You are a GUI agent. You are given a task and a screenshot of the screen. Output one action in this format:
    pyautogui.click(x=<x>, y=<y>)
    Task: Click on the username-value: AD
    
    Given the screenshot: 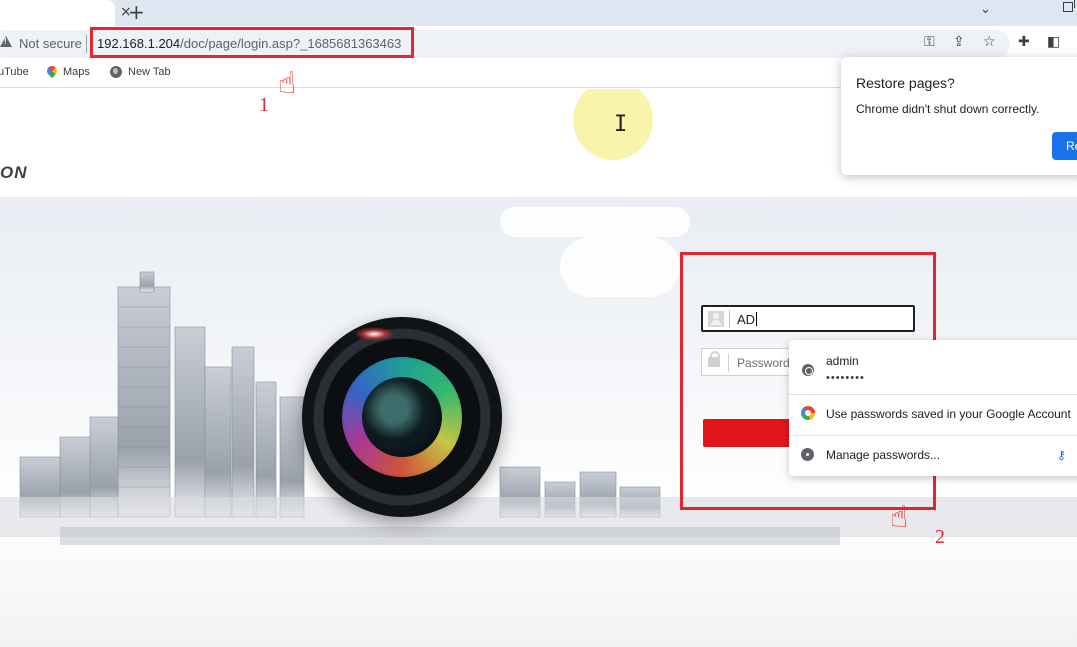 What is the action you would take?
    pyautogui.click(x=747, y=319)
    